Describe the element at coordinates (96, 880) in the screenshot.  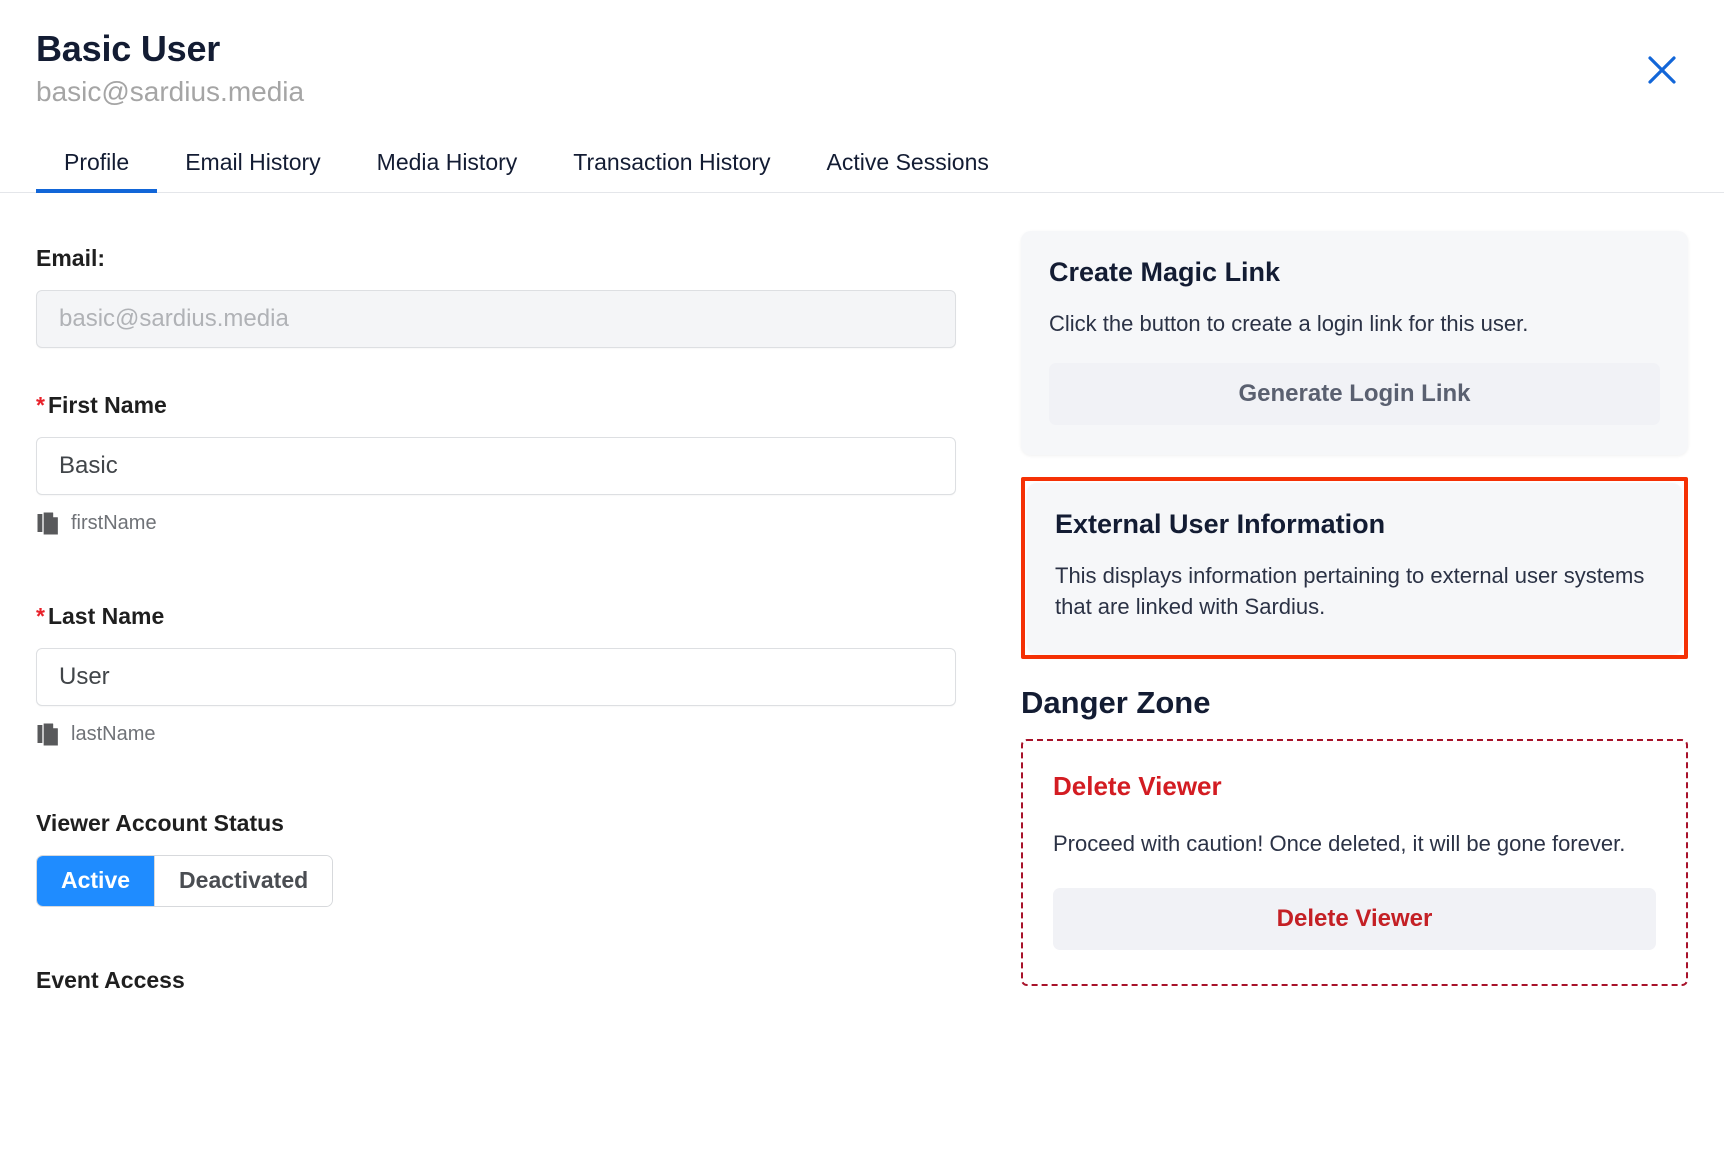
I see `status-option-active: Active` at that location.